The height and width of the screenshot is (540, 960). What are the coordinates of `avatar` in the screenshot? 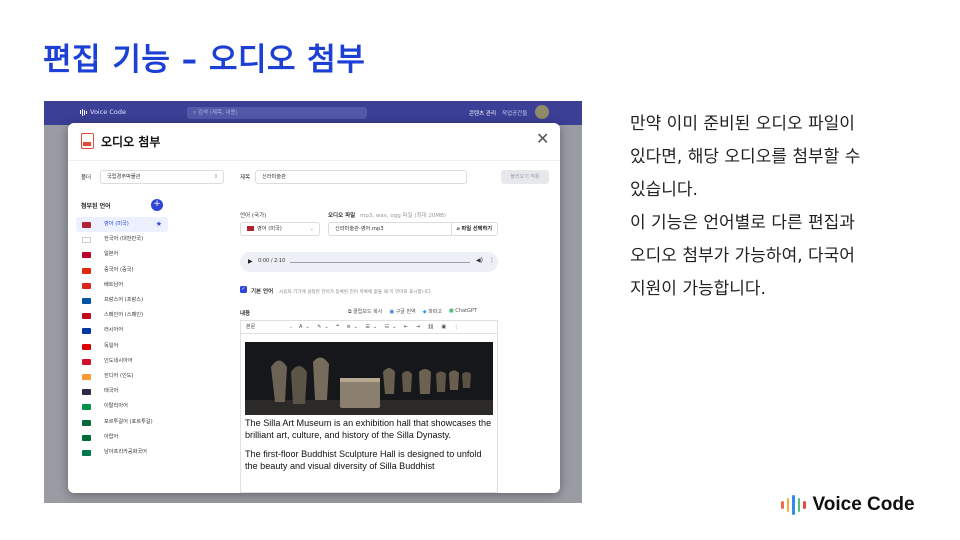 It's located at (542, 112).